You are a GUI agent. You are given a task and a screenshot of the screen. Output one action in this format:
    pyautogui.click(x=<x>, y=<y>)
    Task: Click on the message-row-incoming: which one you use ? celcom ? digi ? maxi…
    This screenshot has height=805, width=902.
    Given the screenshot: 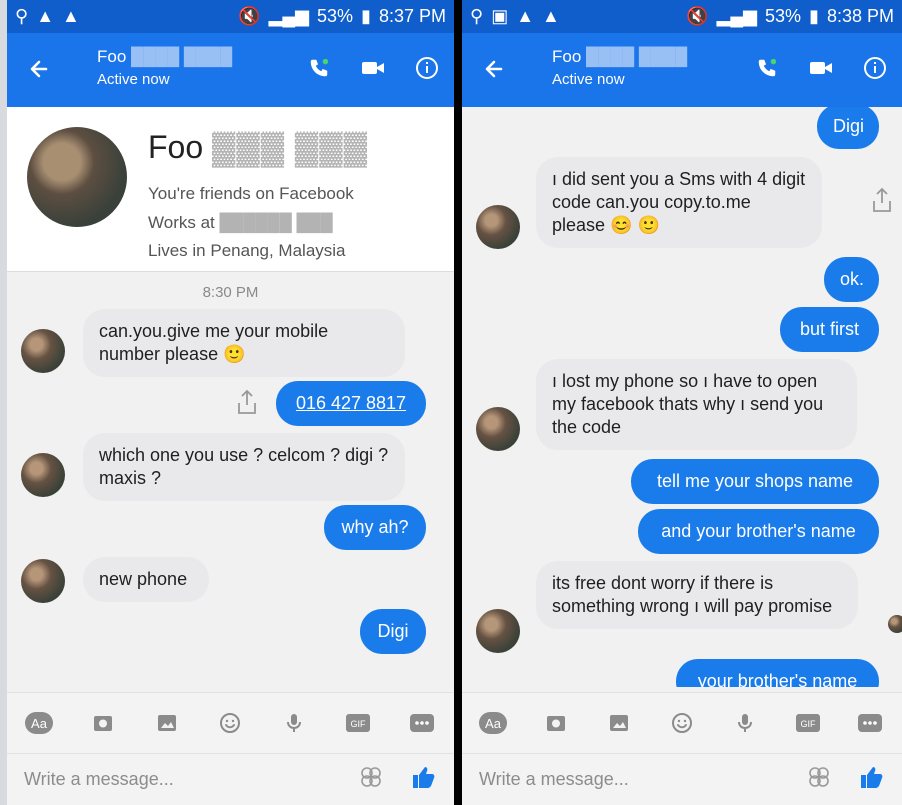 What is the action you would take?
    pyautogui.click(x=230, y=469)
    